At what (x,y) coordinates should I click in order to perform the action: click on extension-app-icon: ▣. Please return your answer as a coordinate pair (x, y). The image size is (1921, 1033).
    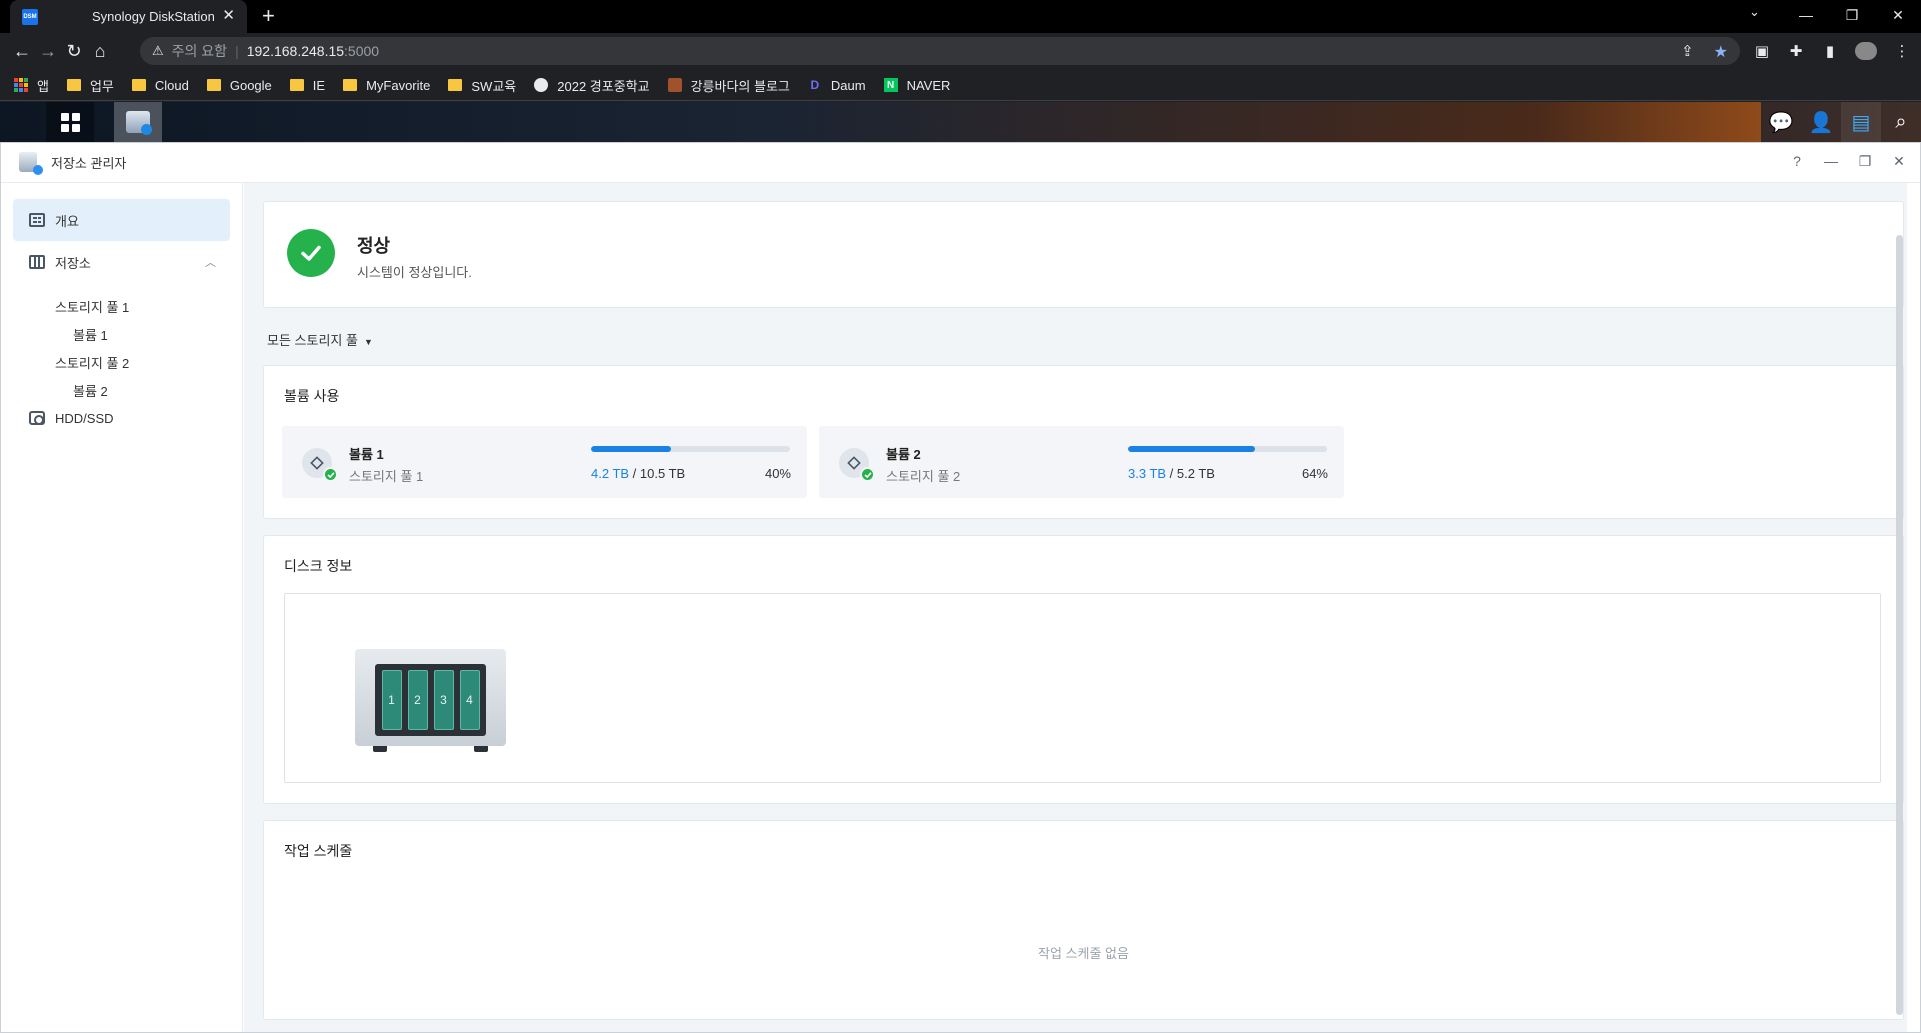
    Looking at the image, I should click on (1762, 51).